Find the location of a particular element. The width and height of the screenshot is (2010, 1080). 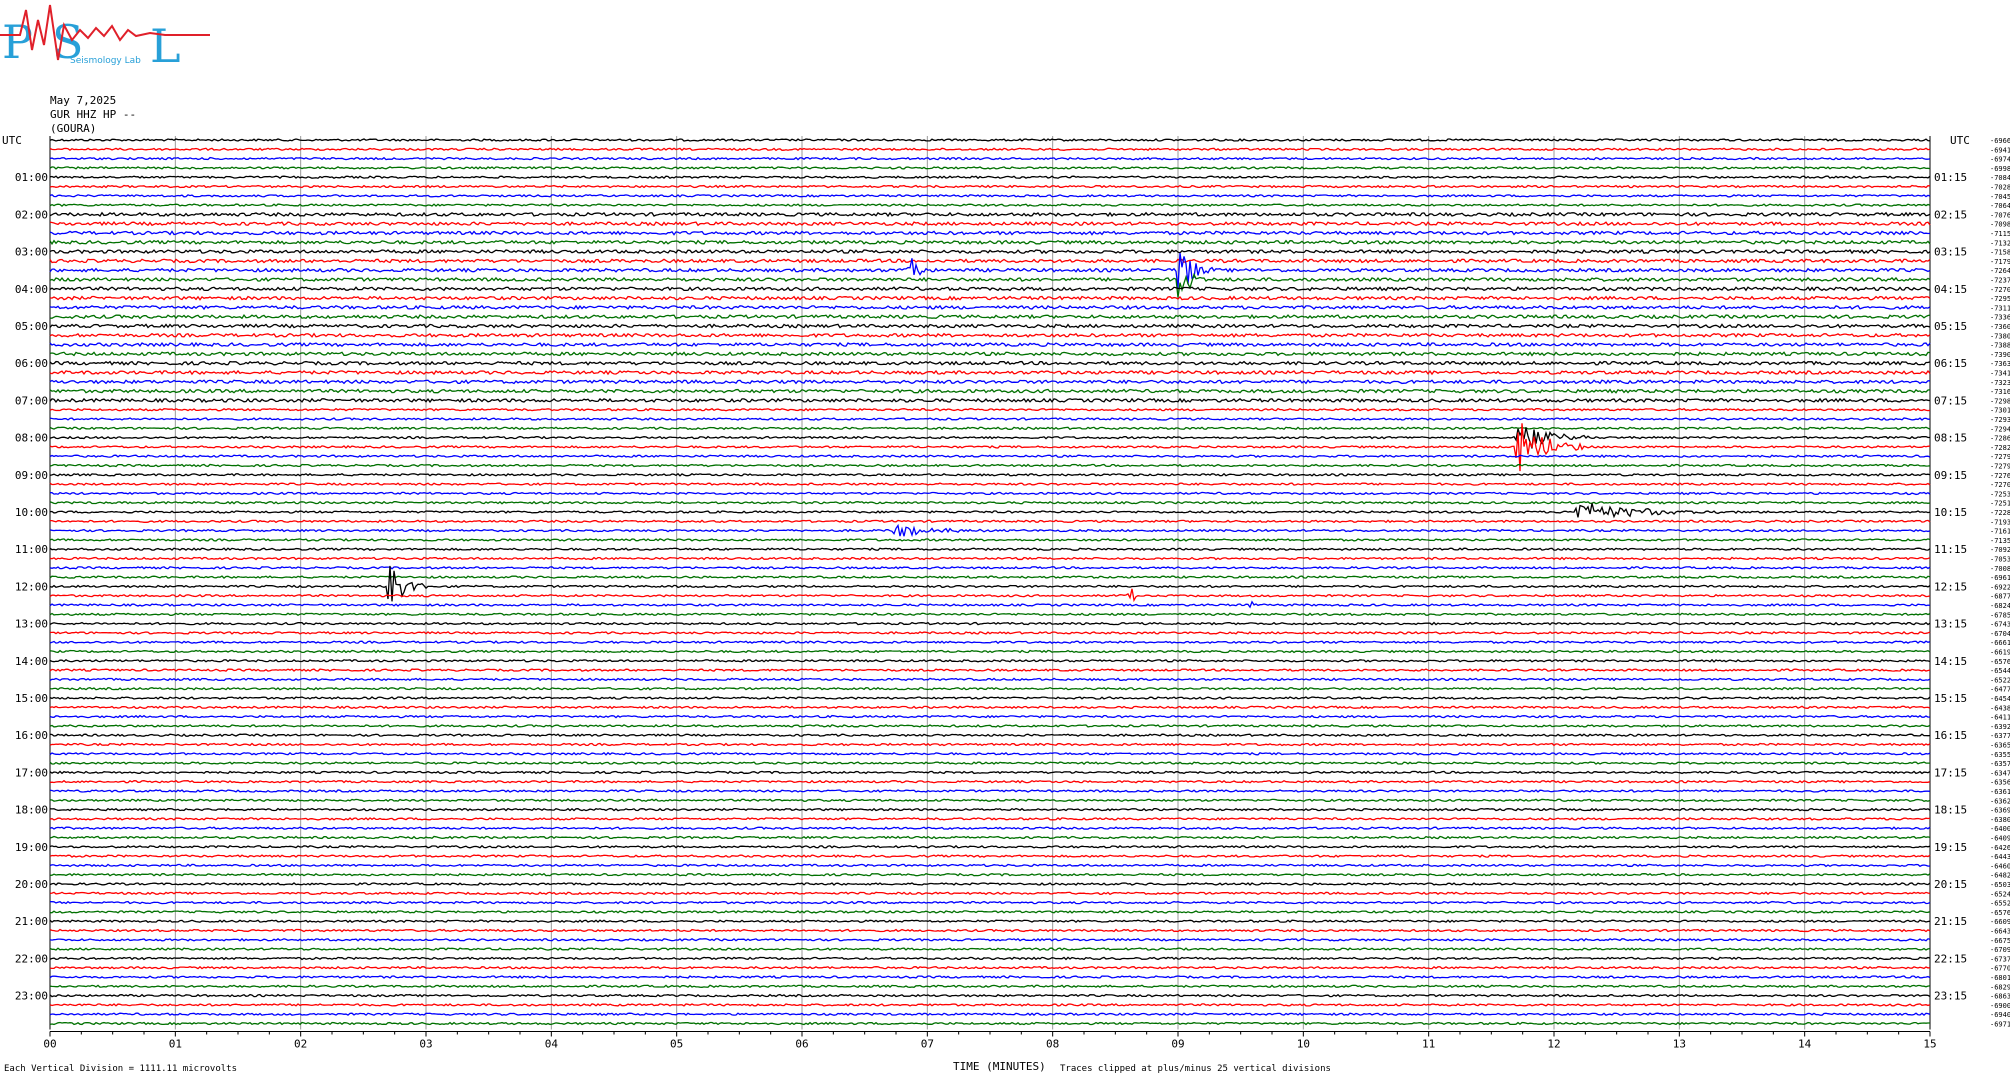

x-tick-label: 02 is located at coordinates (300, 1044).